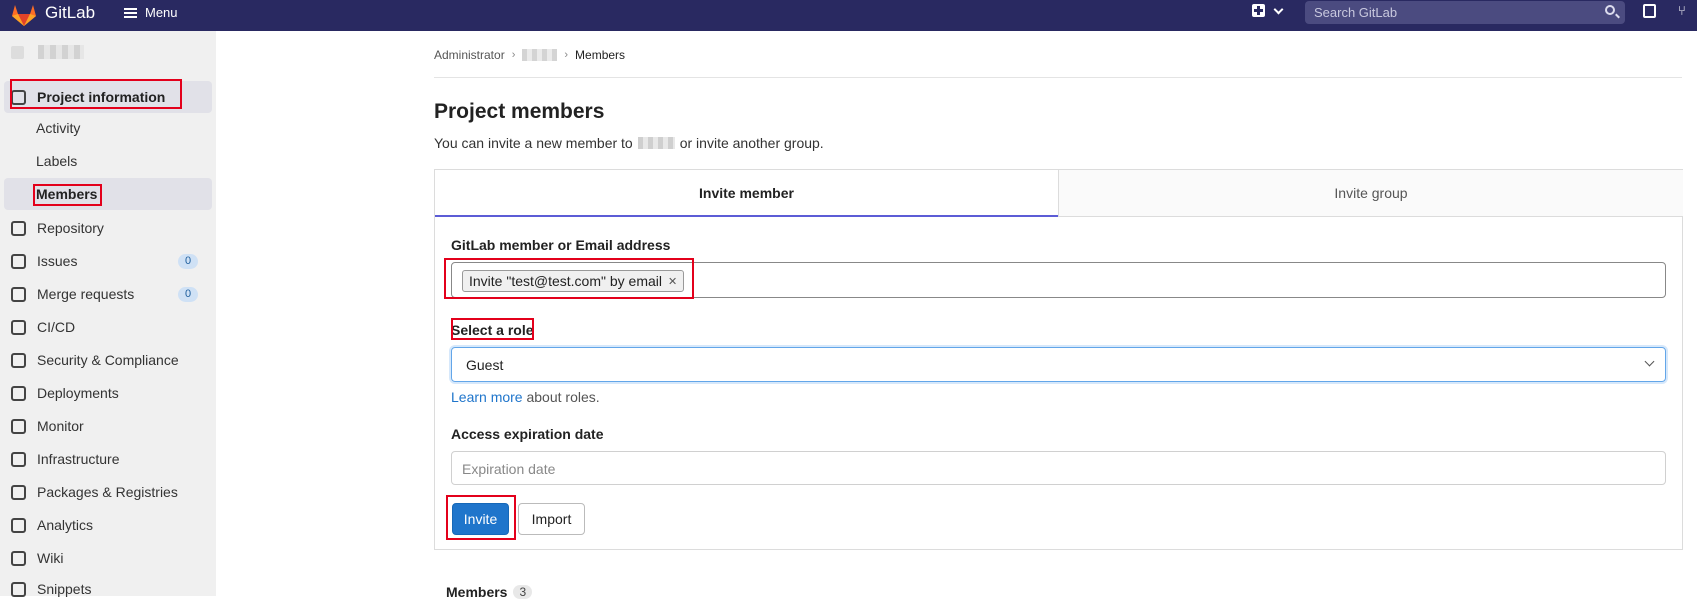  Describe the element at coordinates (561, 397) in the screenshot. I see `help-suffix: about roles.` at that location.